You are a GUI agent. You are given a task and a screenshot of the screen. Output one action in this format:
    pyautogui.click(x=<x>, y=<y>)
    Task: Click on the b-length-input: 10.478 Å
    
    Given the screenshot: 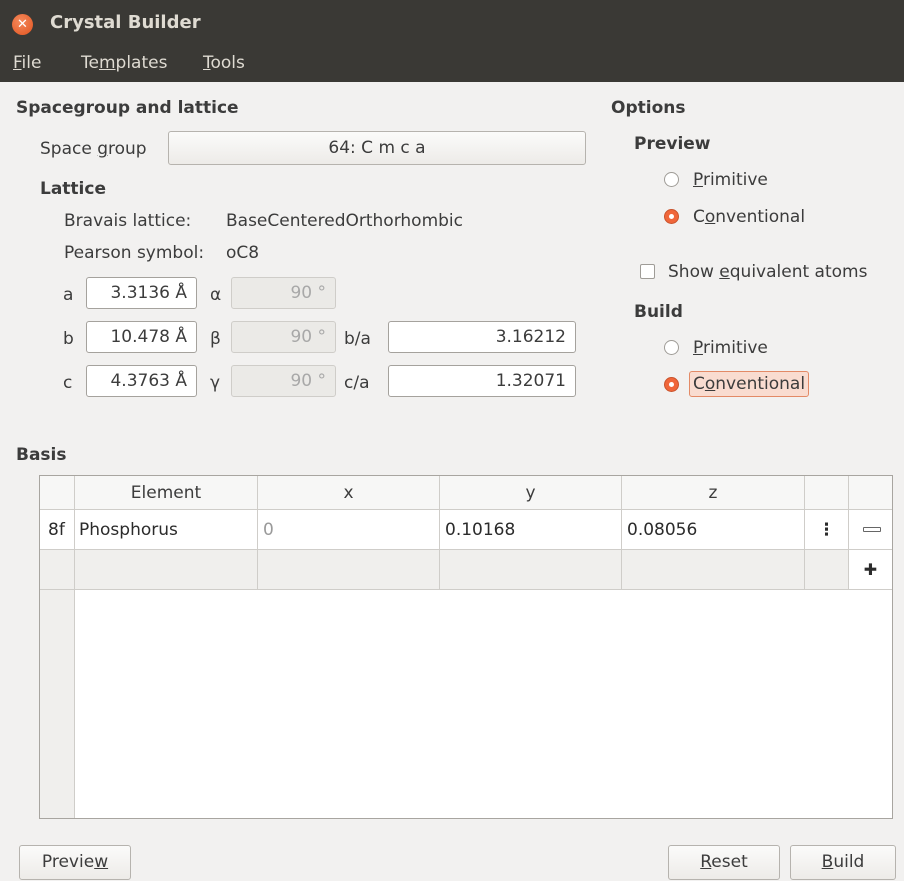 What is the action you would take?
    pyautogui.click(x=141, y=337)
    